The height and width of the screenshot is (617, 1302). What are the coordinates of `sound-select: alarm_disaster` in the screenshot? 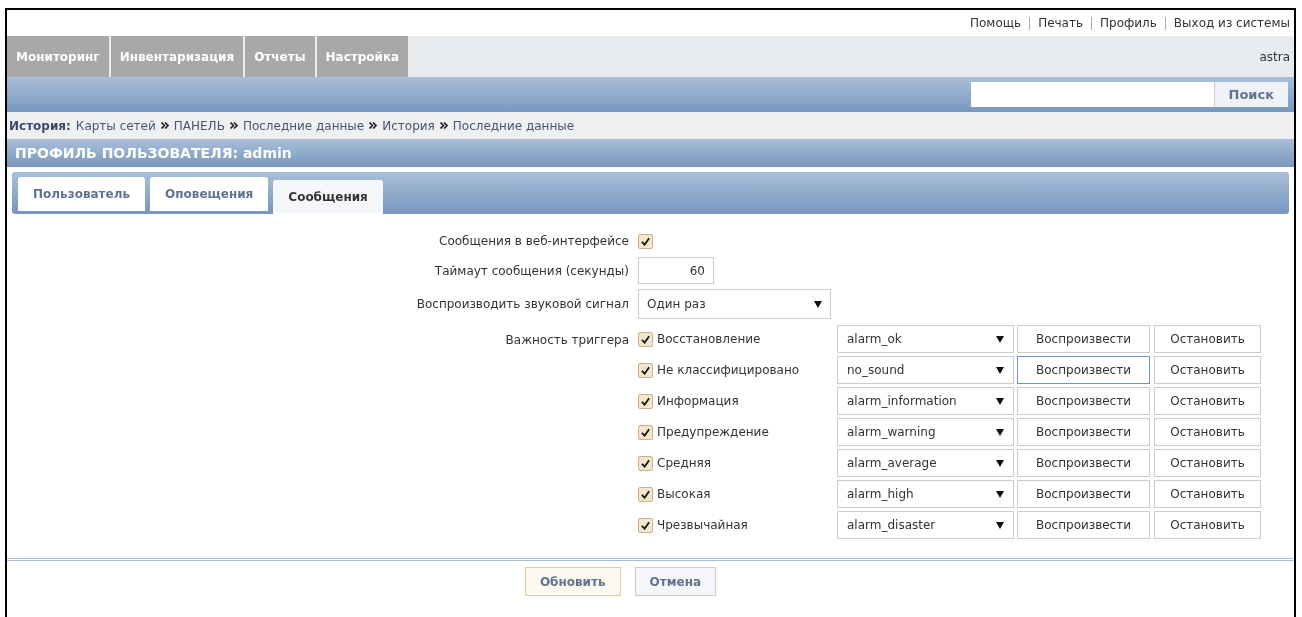 It's located at (925, 525).